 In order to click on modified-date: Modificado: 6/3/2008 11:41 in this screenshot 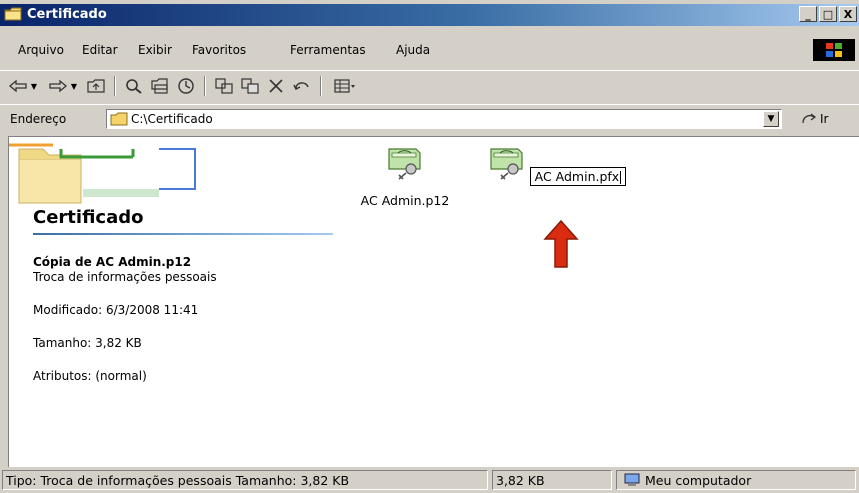, I will do `click(116, 310)`.